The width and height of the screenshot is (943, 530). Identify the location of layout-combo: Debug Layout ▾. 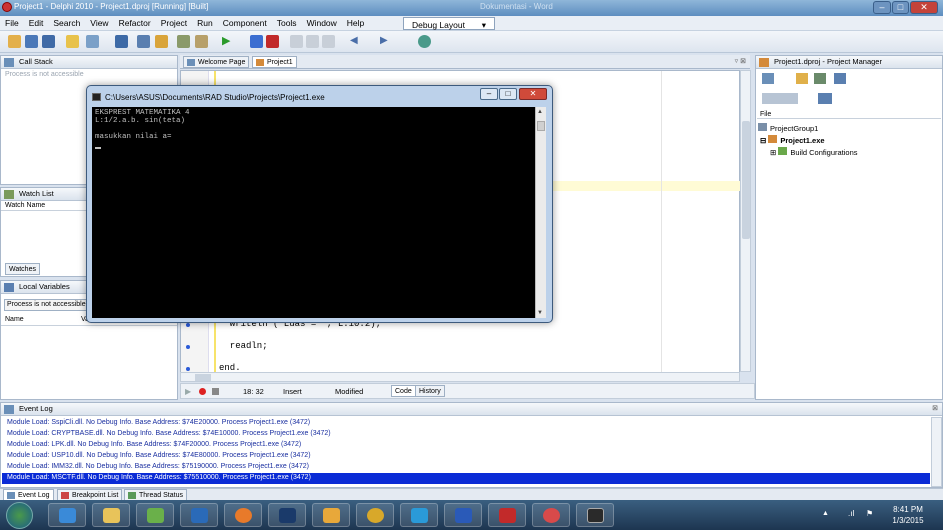
(449, 23).